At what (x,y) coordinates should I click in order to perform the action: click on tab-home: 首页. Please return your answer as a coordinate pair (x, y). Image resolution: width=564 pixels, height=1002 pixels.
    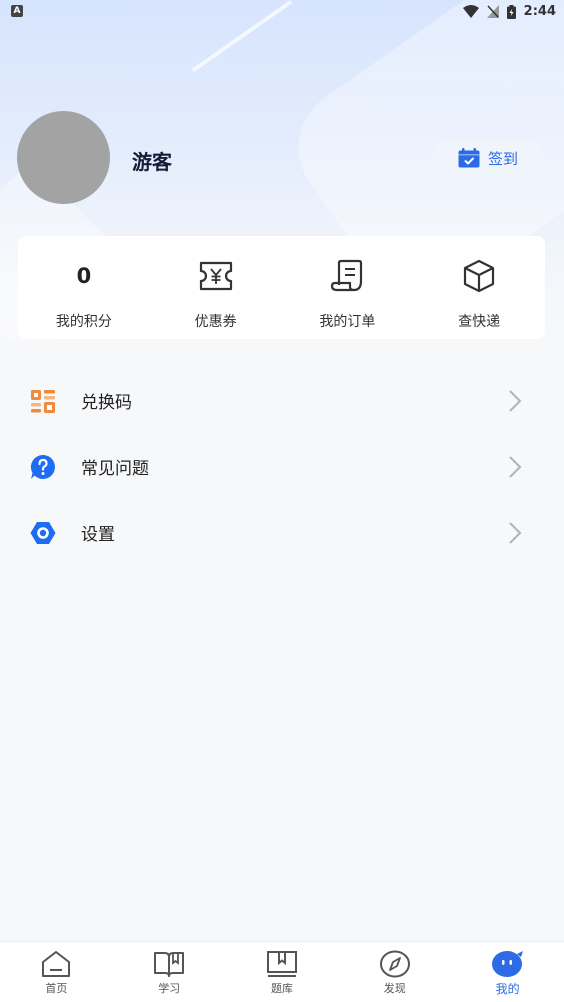
    Looking at the image, I should click on (56, 972).